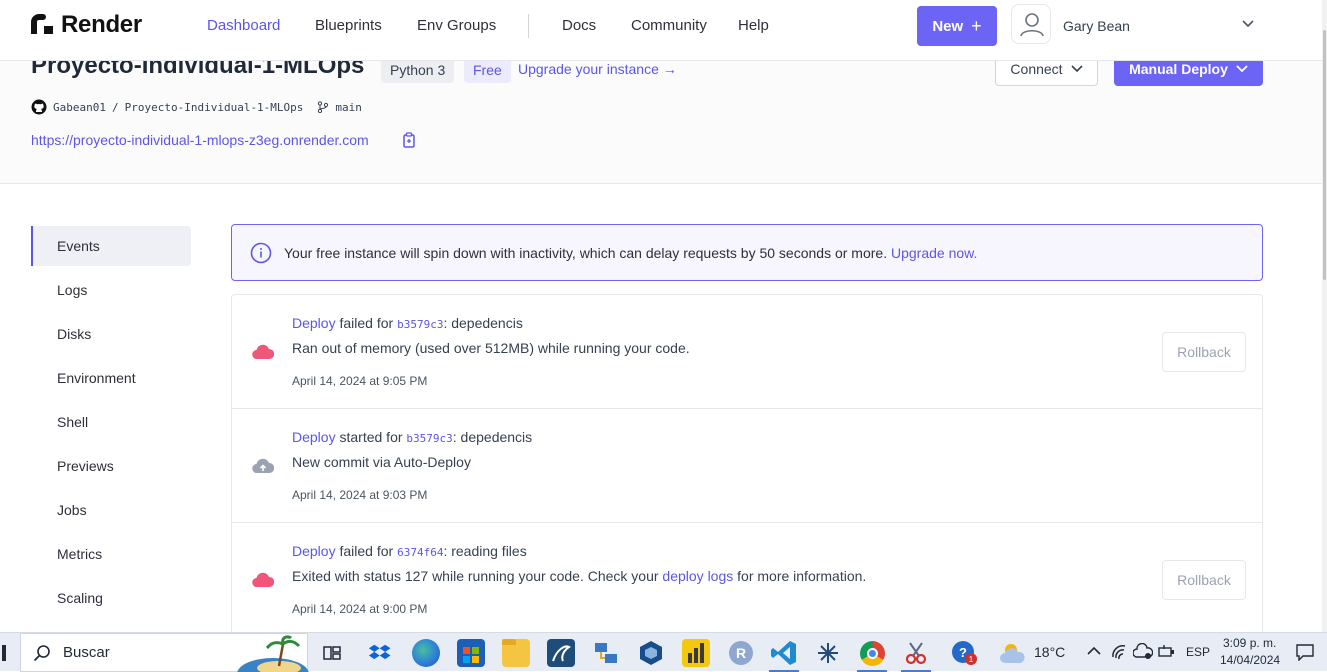 This screenshot has height=672, width=1327. Describe the element at coordinates (561, 653) in the screenshot. I see `mysql-workbench-icon` at that location.